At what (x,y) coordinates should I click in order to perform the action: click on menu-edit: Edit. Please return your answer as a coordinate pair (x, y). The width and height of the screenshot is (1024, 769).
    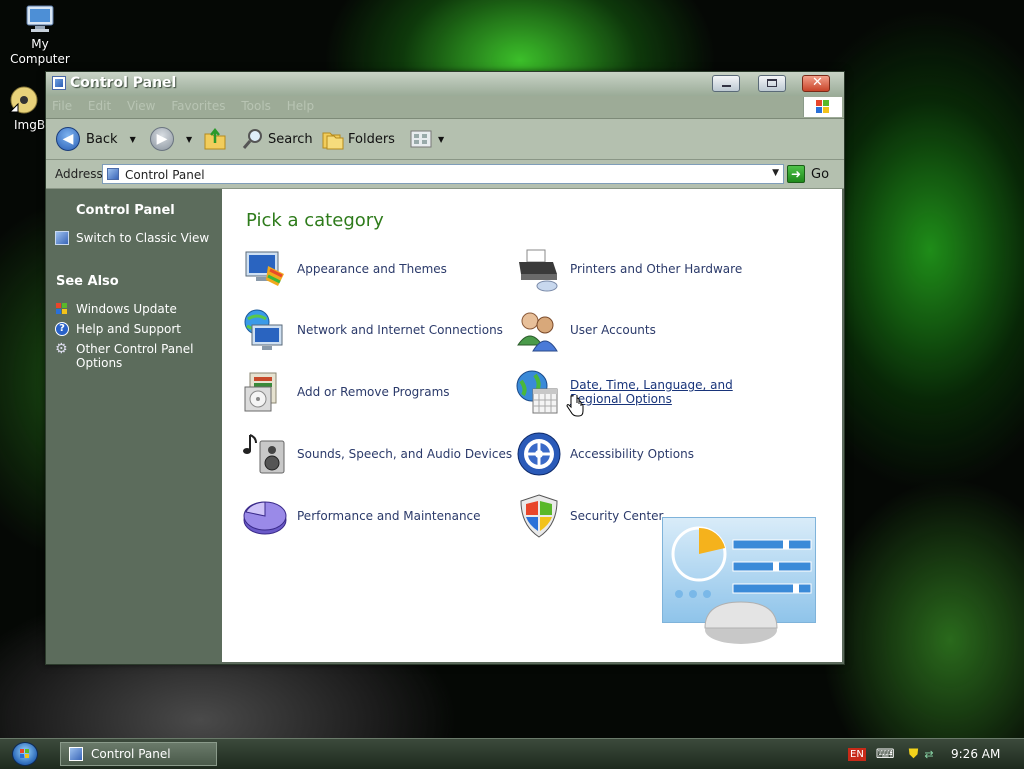
    Looking at the image, I should click on (99, 106).